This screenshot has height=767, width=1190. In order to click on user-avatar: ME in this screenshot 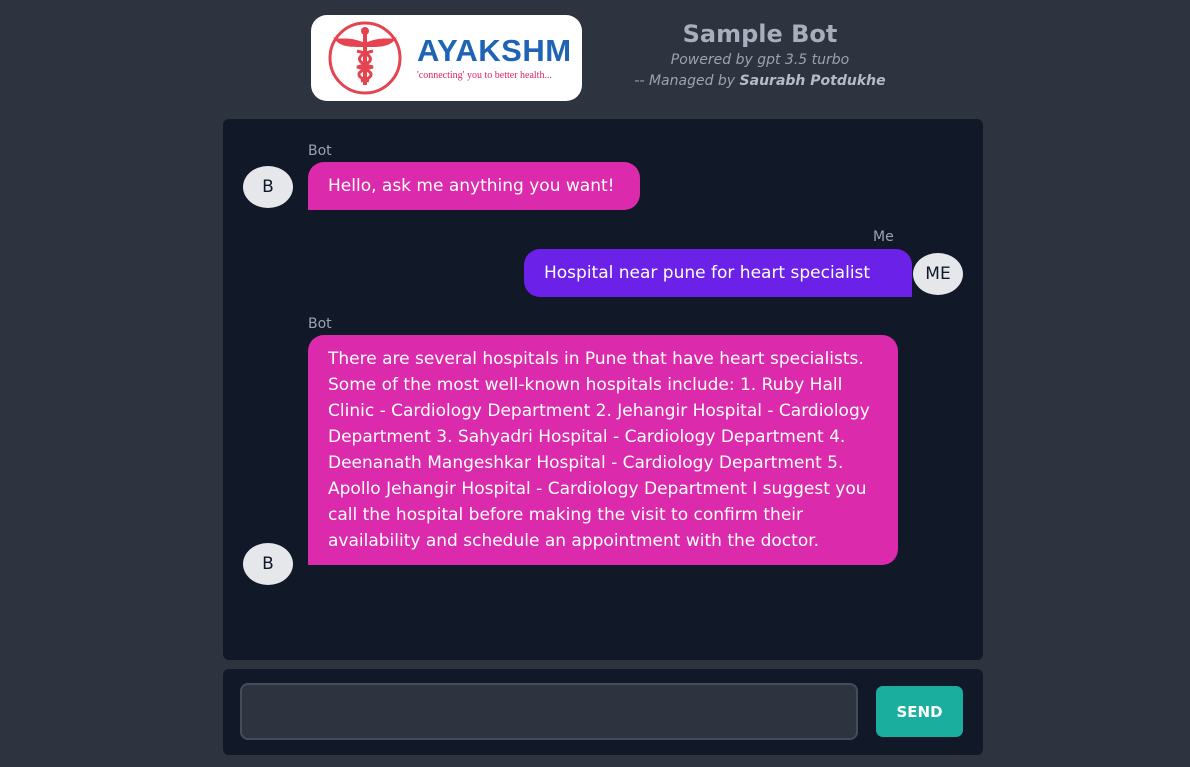, I will do `click(938, 274)`.